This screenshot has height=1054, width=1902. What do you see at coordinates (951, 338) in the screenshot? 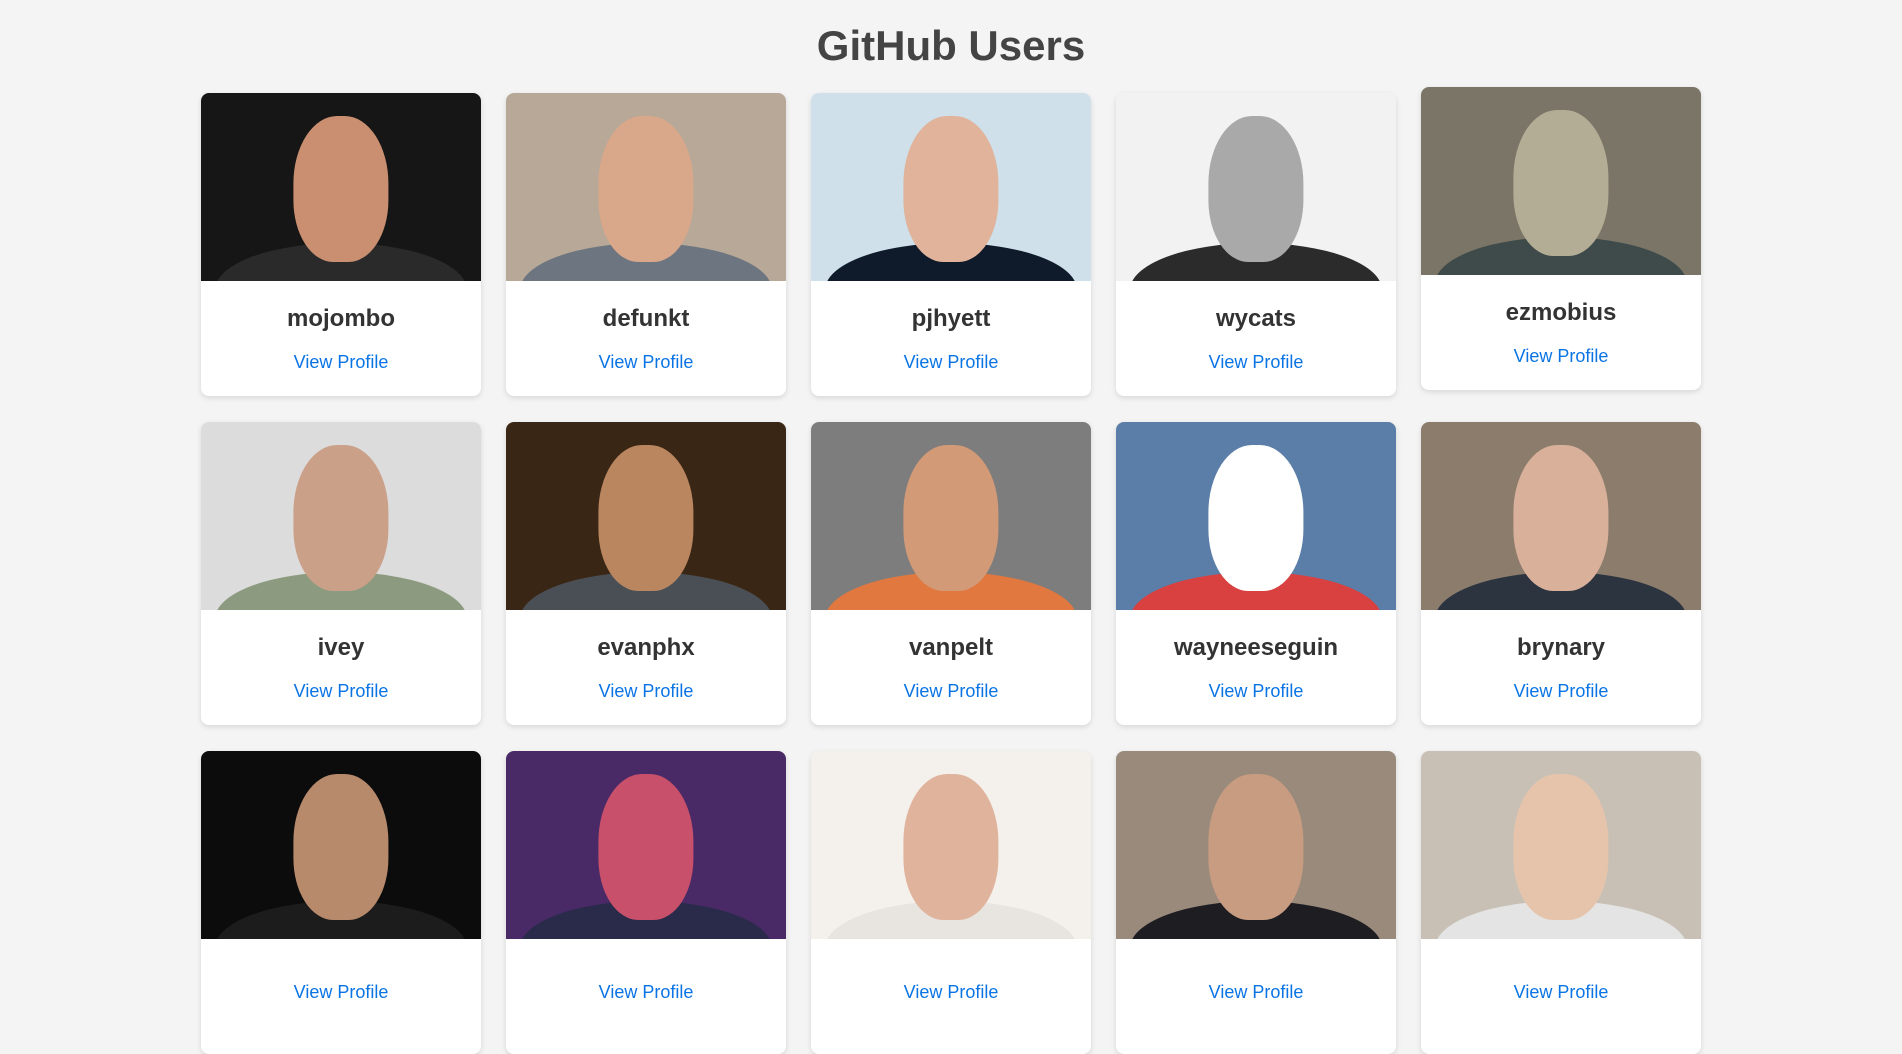
I see `card-body: pjhyett View Profile` at bounding box center [951, 338].